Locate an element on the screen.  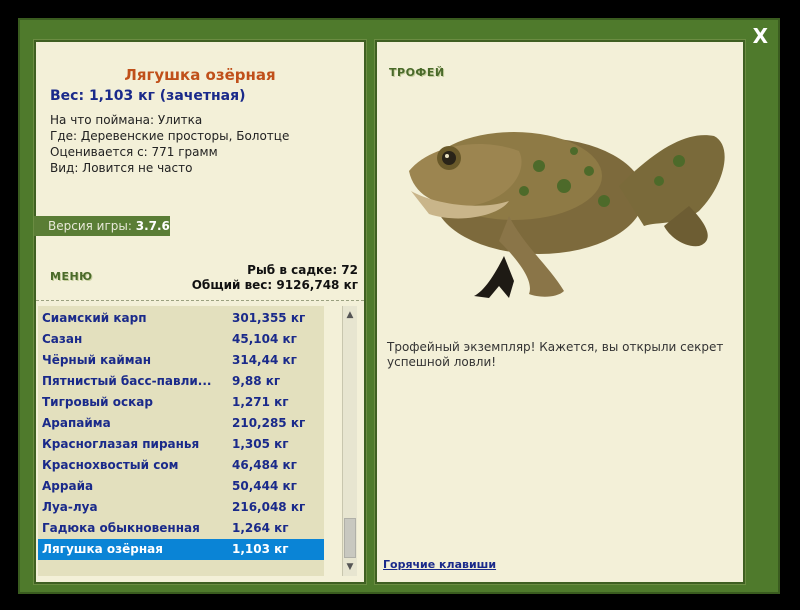
catch-fish-name: Гадюка обыкновенная is located at coordinates (121, 528).